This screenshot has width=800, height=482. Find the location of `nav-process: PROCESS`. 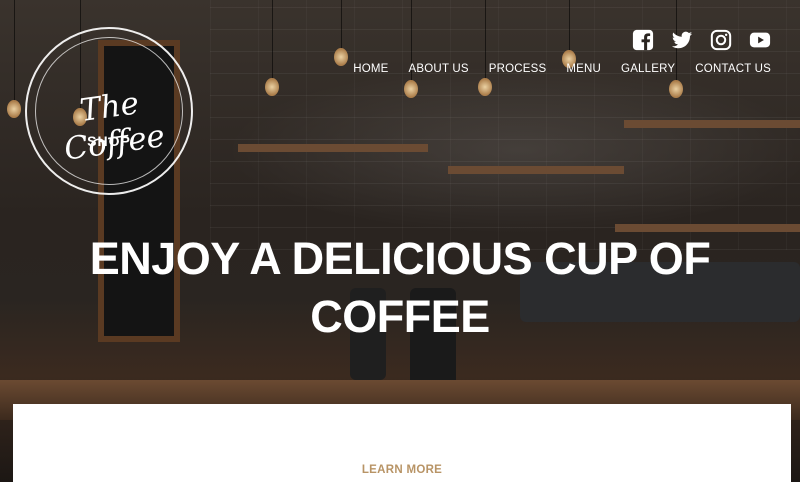

nav-process: PROCESS is located at coordinates (518, 69).